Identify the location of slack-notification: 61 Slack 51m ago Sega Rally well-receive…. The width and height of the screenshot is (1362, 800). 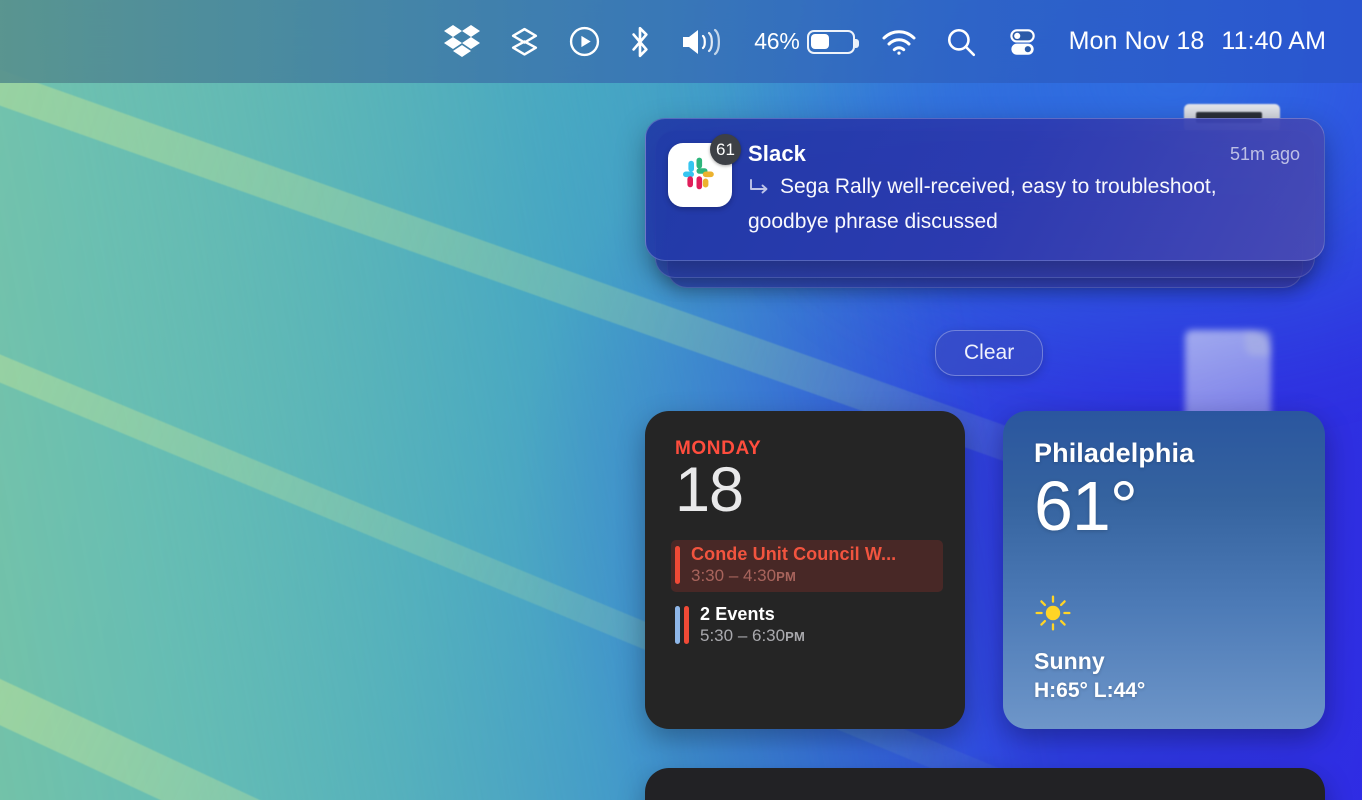
(985, 189).